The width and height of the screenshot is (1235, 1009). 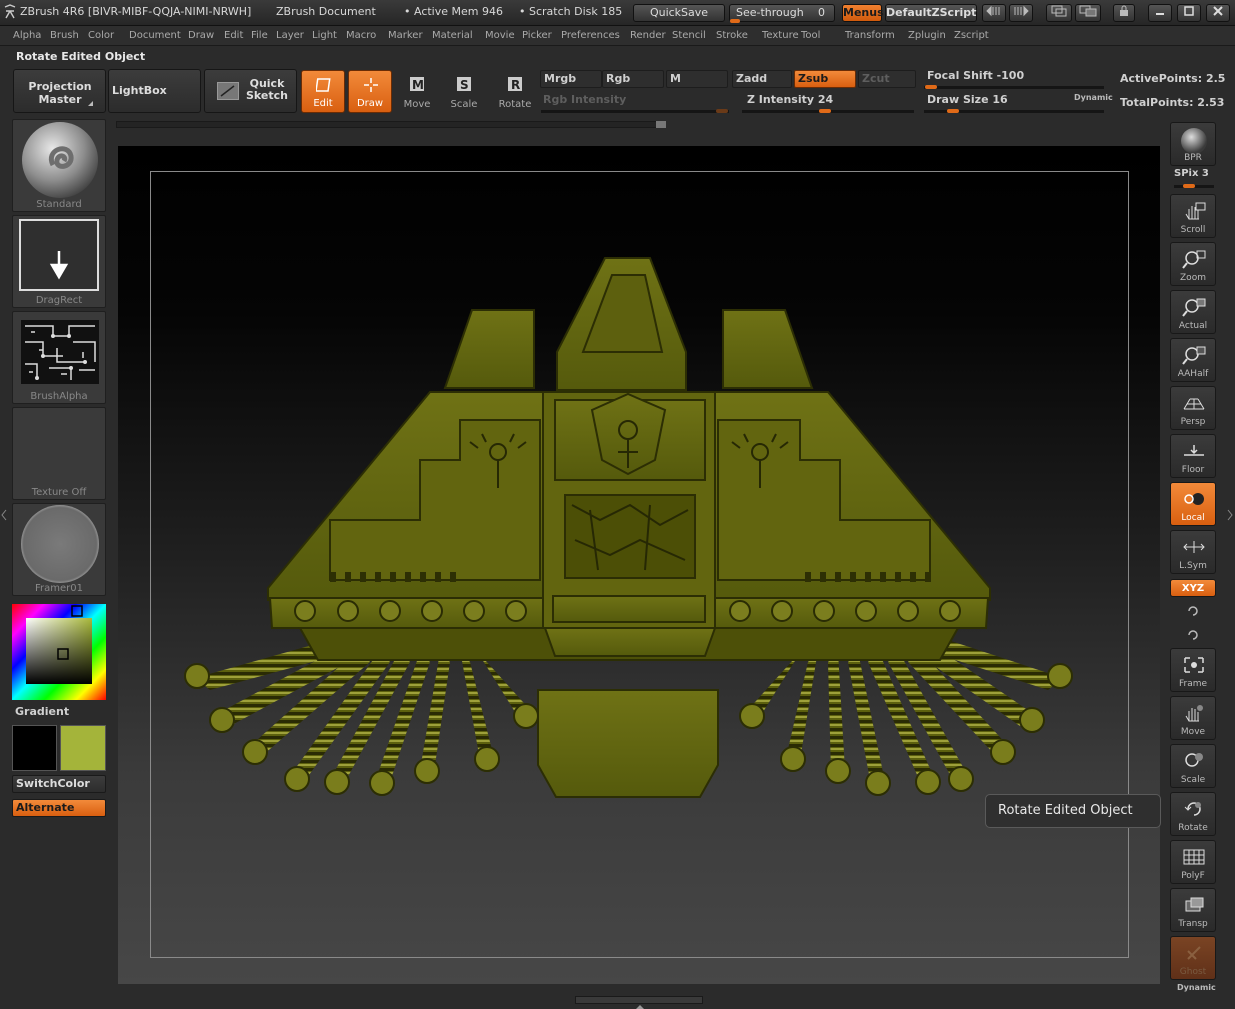 What do you see at coordinates (1193, 862) in the screenshot?
I see `polyf-button: PolyF` at bounding box center [1193, 862].